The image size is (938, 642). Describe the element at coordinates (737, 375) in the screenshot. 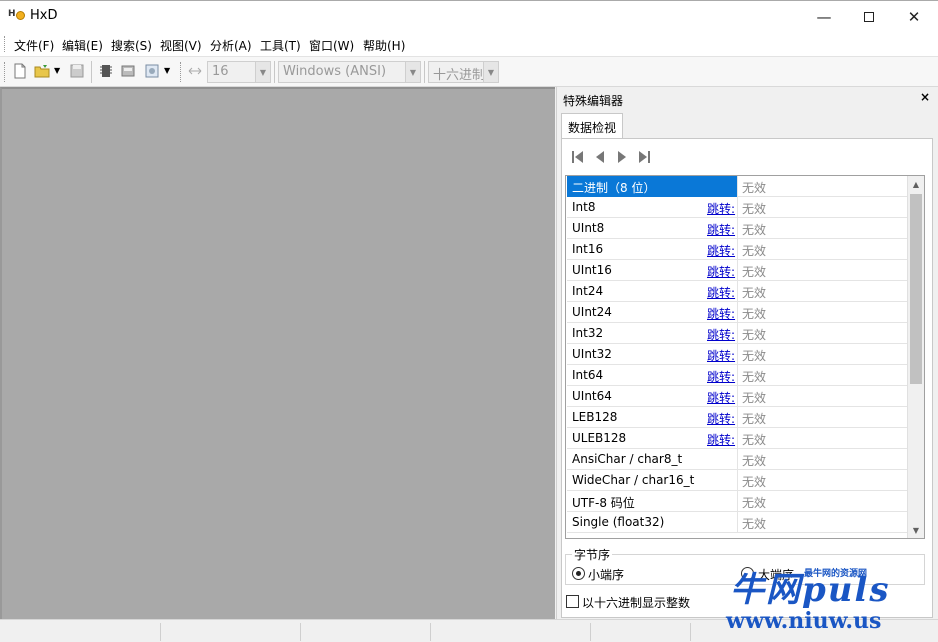

I see `table-row: Int64 跳转: 无效` at that location.